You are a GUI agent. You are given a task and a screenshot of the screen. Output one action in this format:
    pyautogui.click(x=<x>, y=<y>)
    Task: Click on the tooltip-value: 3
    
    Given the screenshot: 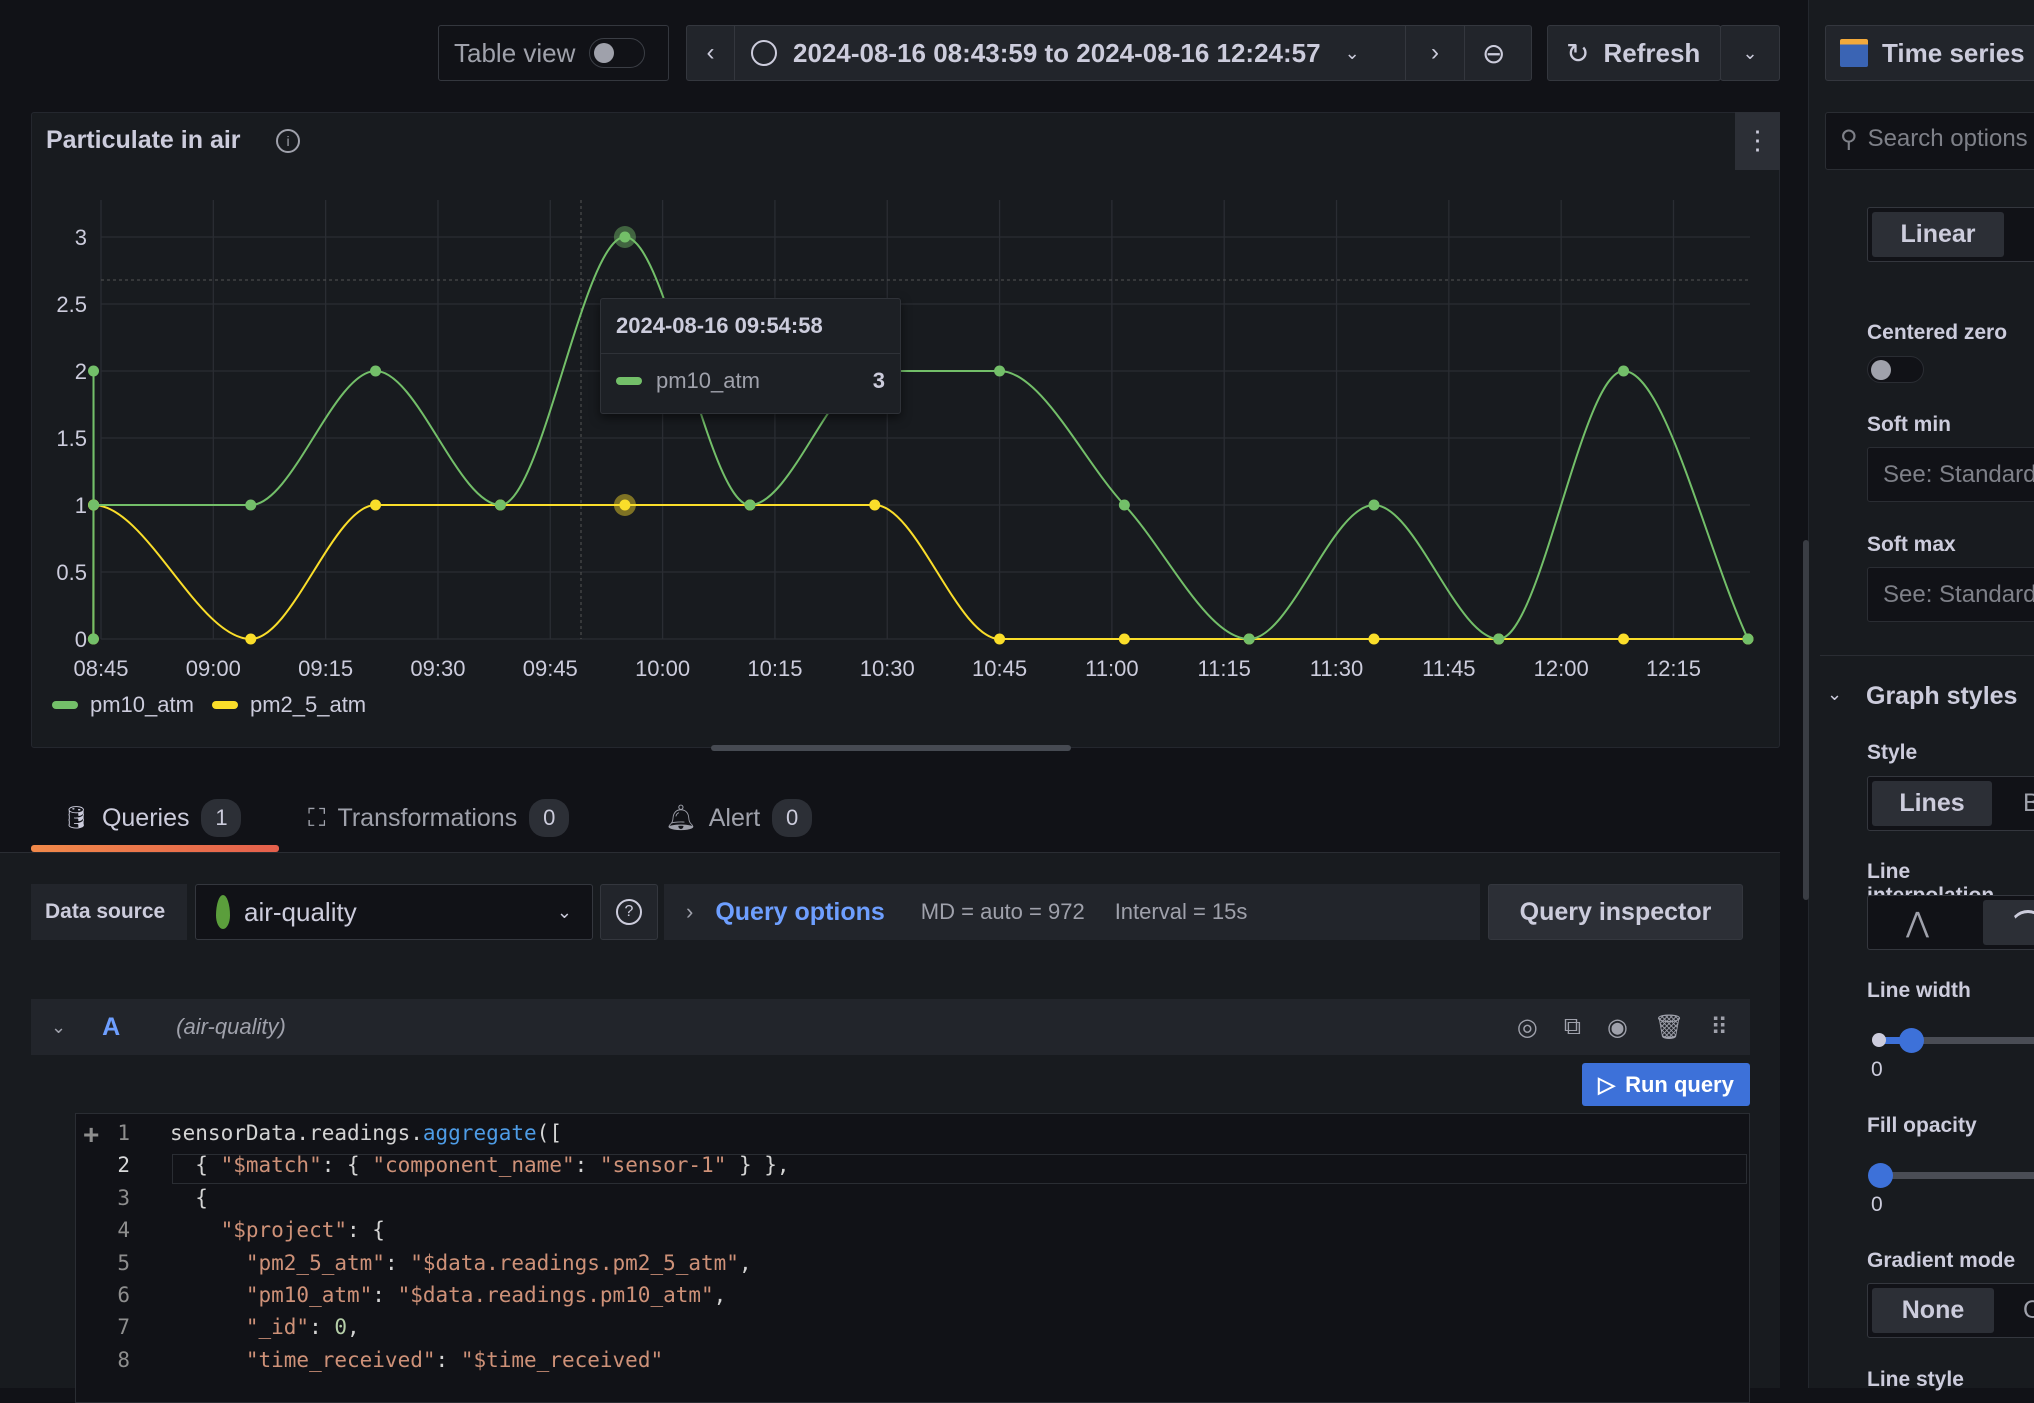 What is the action you would take?
    pyautogui.click(x=878, y=380)
    